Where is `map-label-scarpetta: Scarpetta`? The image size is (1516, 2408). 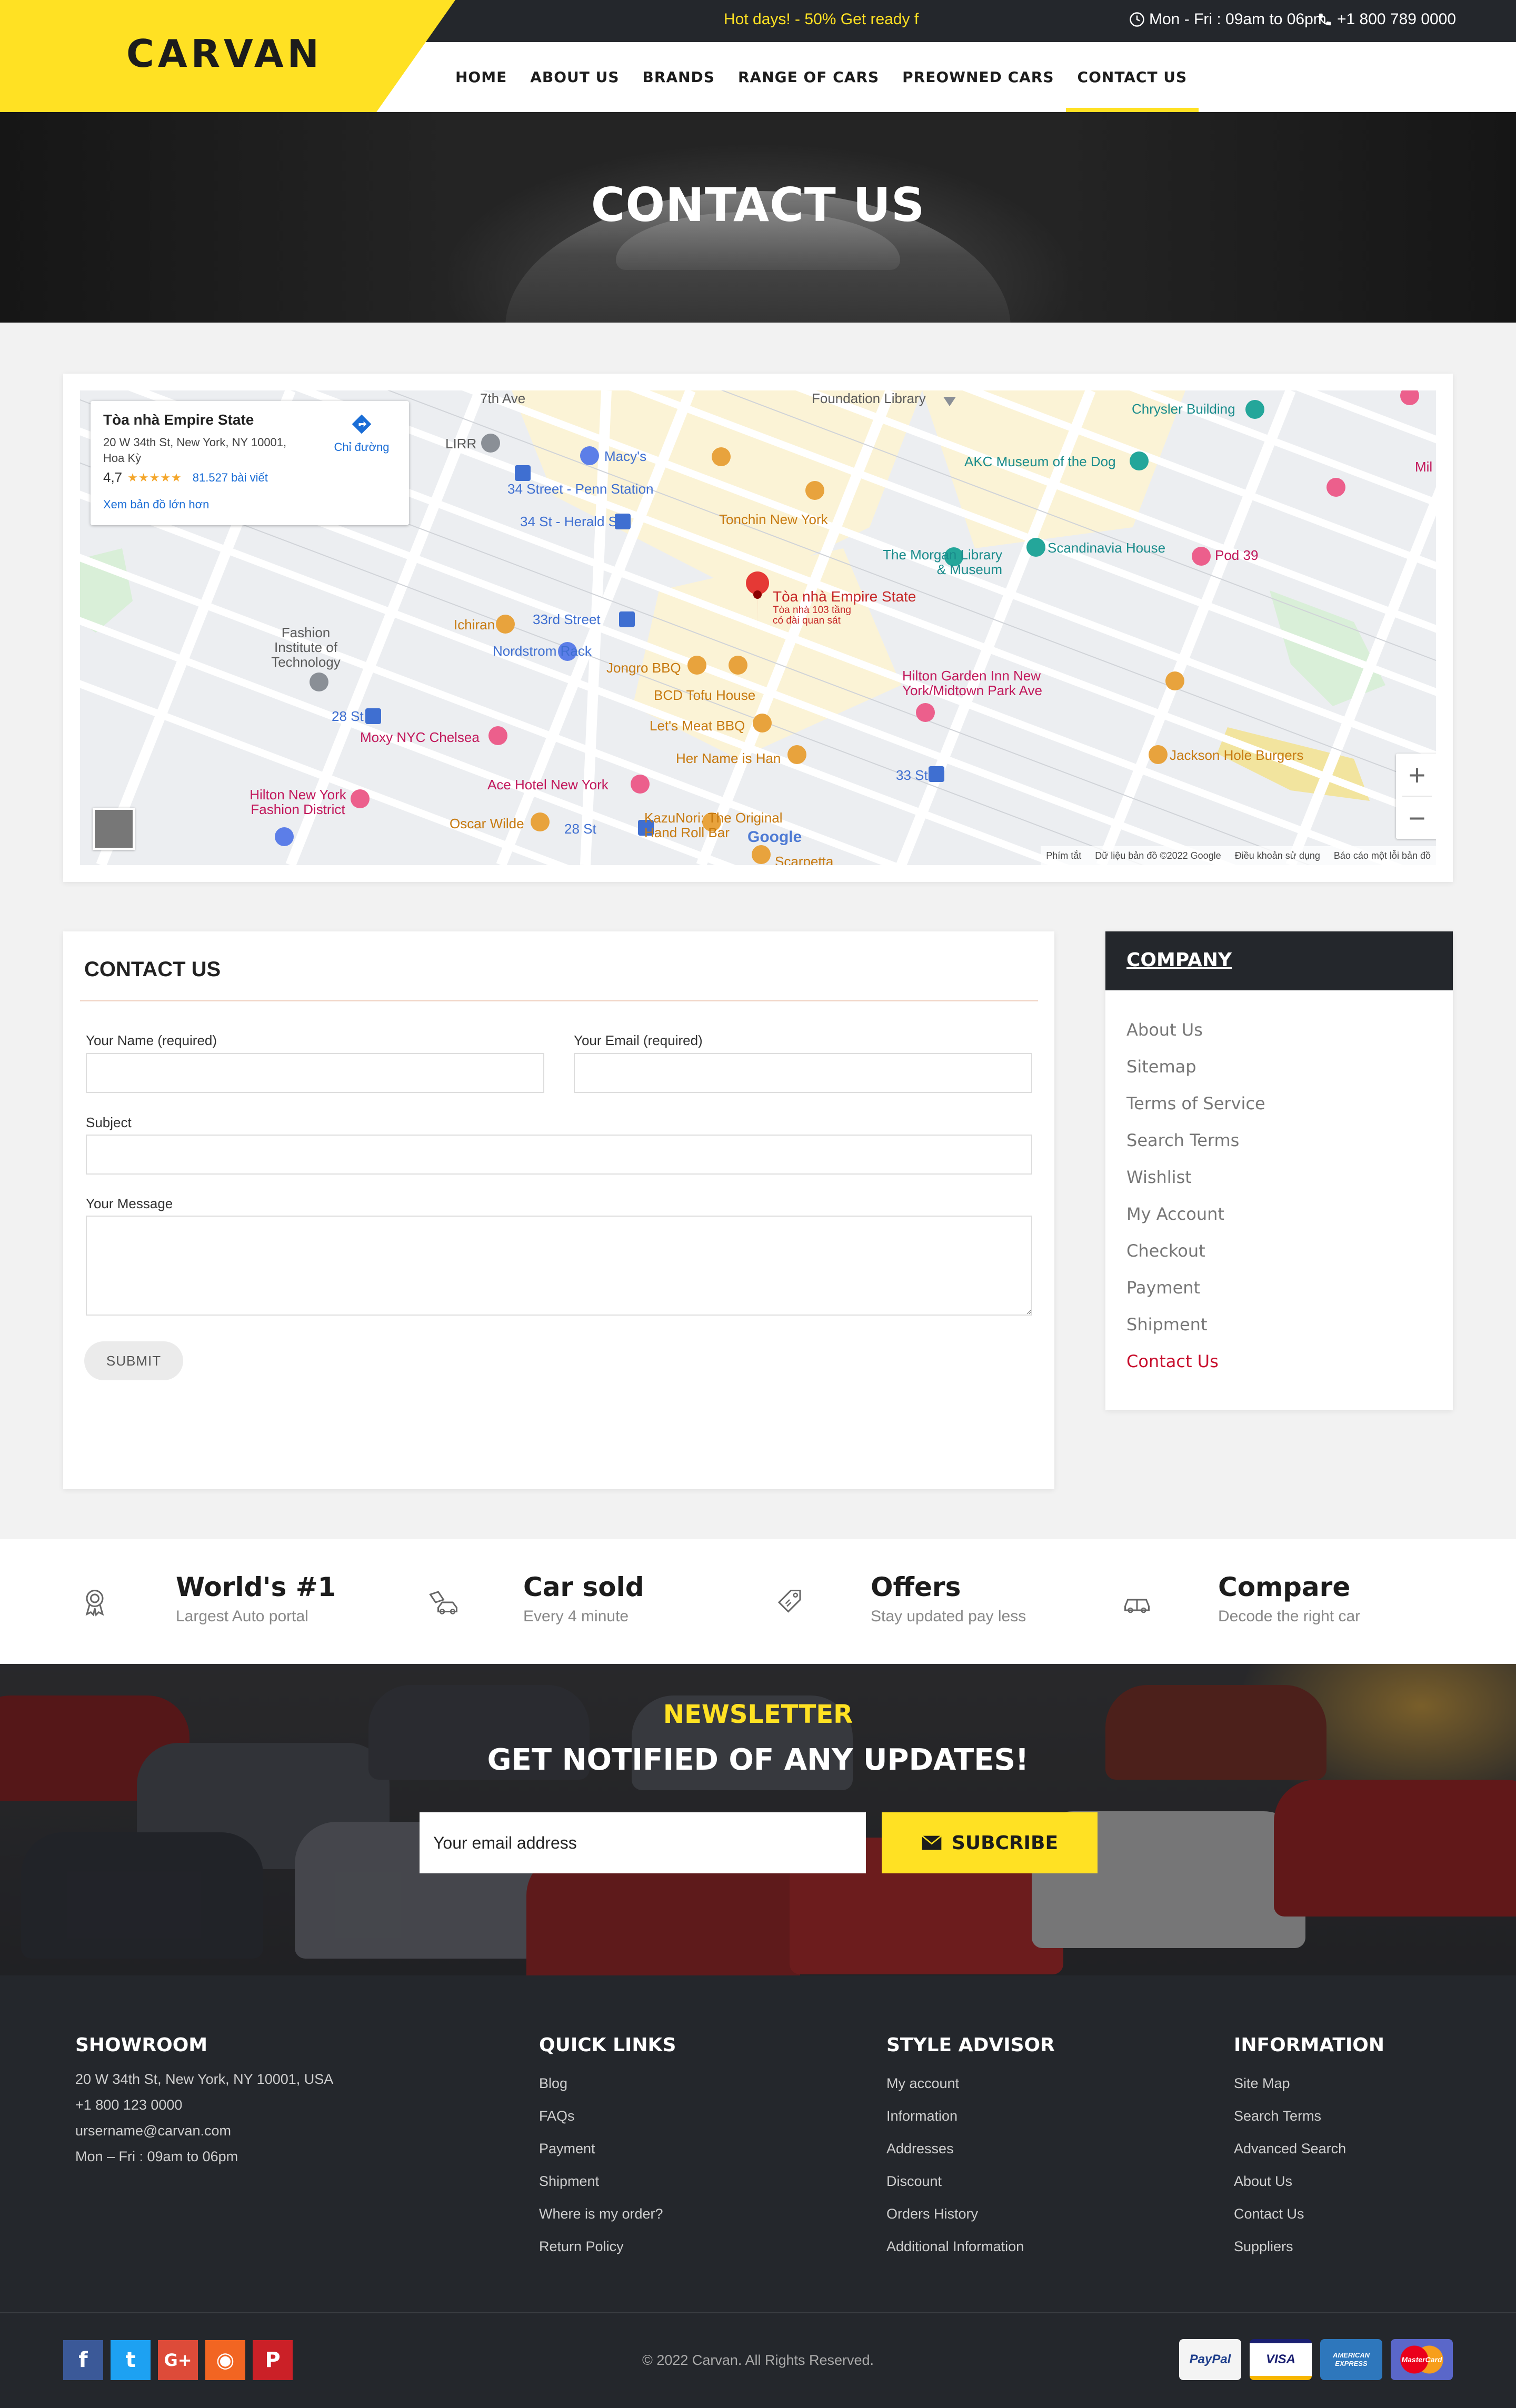 map-label-scarpetta: Scarpetta is located at coordinates (804, 859).